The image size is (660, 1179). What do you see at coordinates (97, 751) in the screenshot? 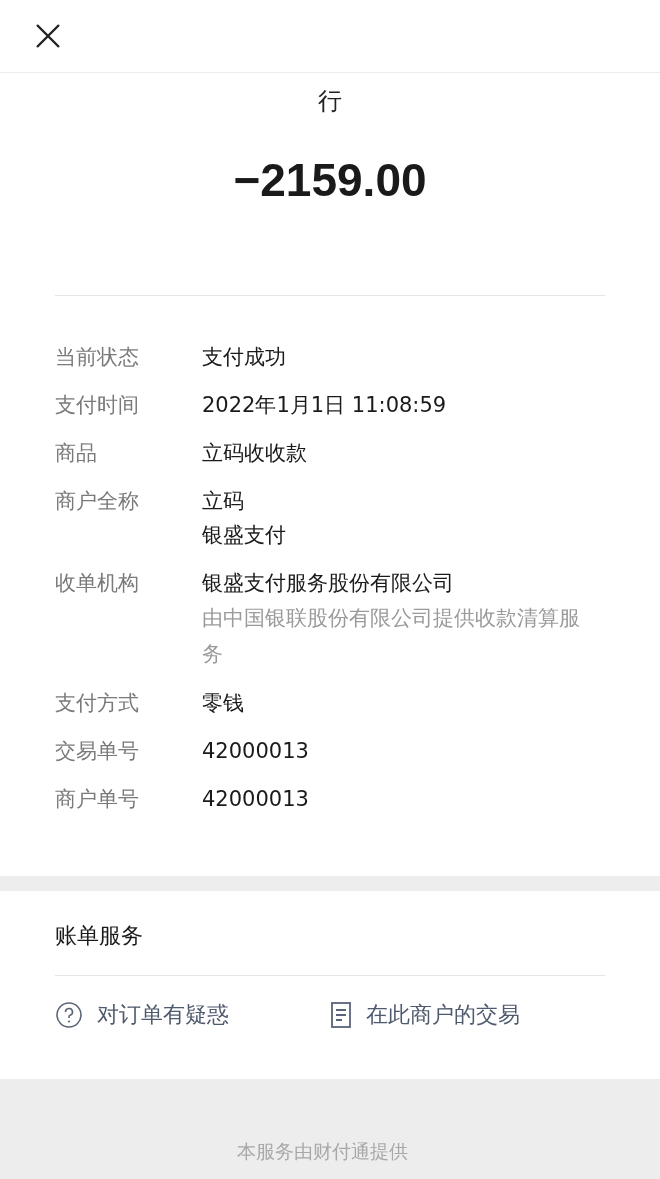
I see `detail-label: 交易单号` at bounding box center [97, 751].